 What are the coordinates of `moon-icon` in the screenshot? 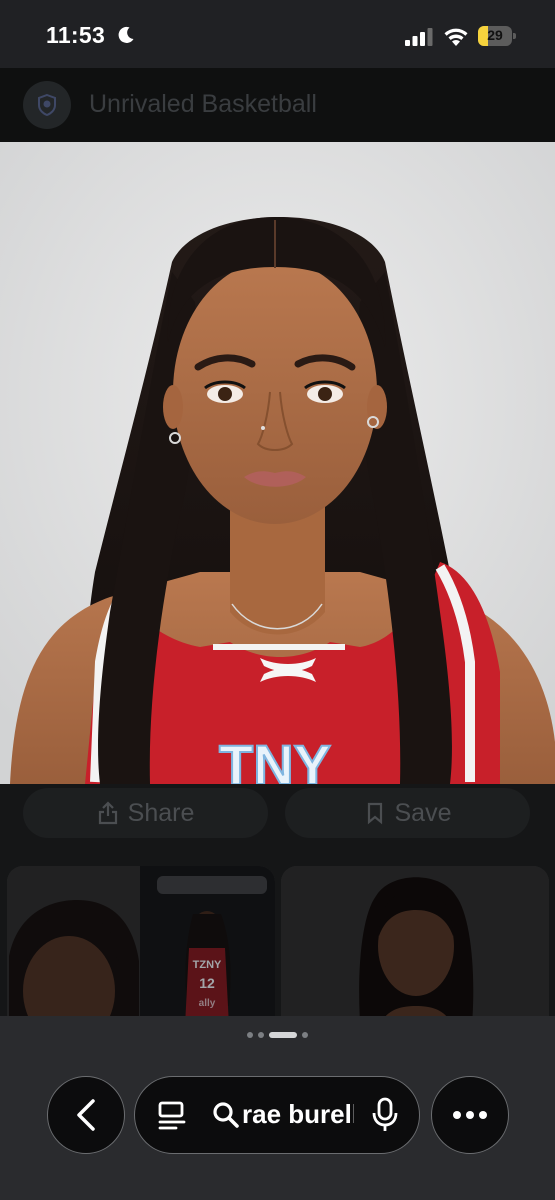 It's located at (126, 34).